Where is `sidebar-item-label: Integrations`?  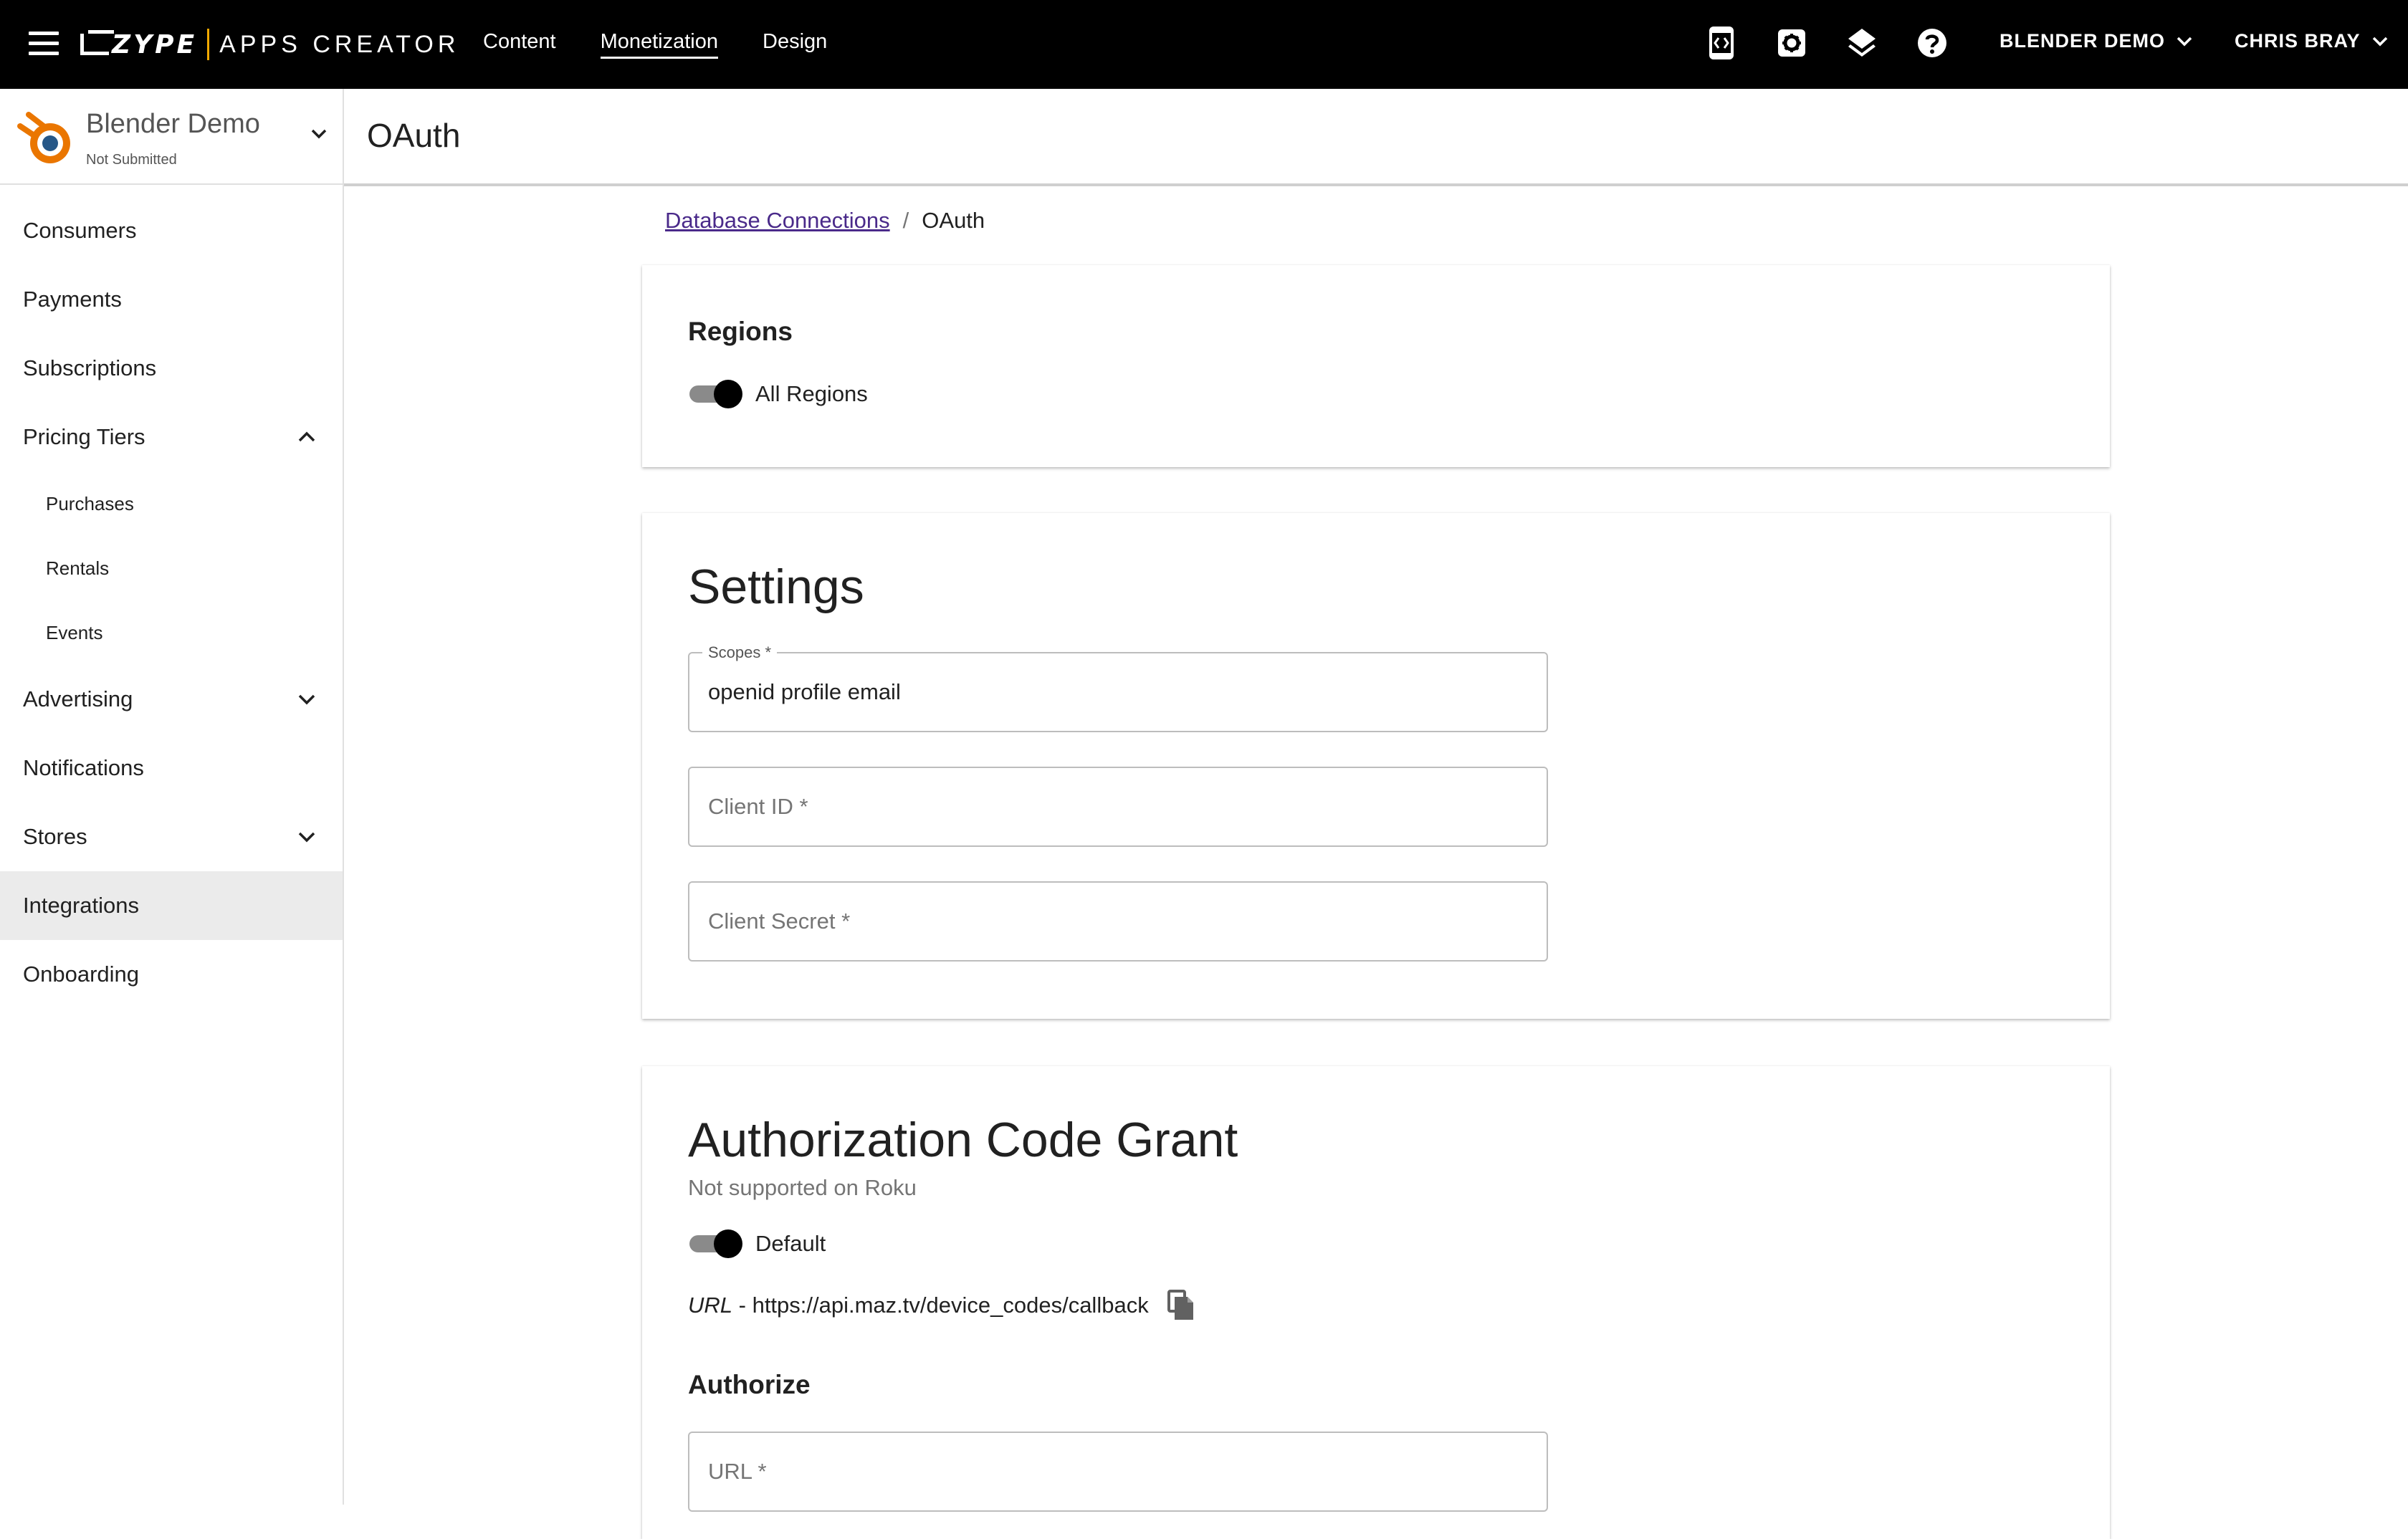
sidebar-item-label: Integrations is located at coordinates (81, 905).